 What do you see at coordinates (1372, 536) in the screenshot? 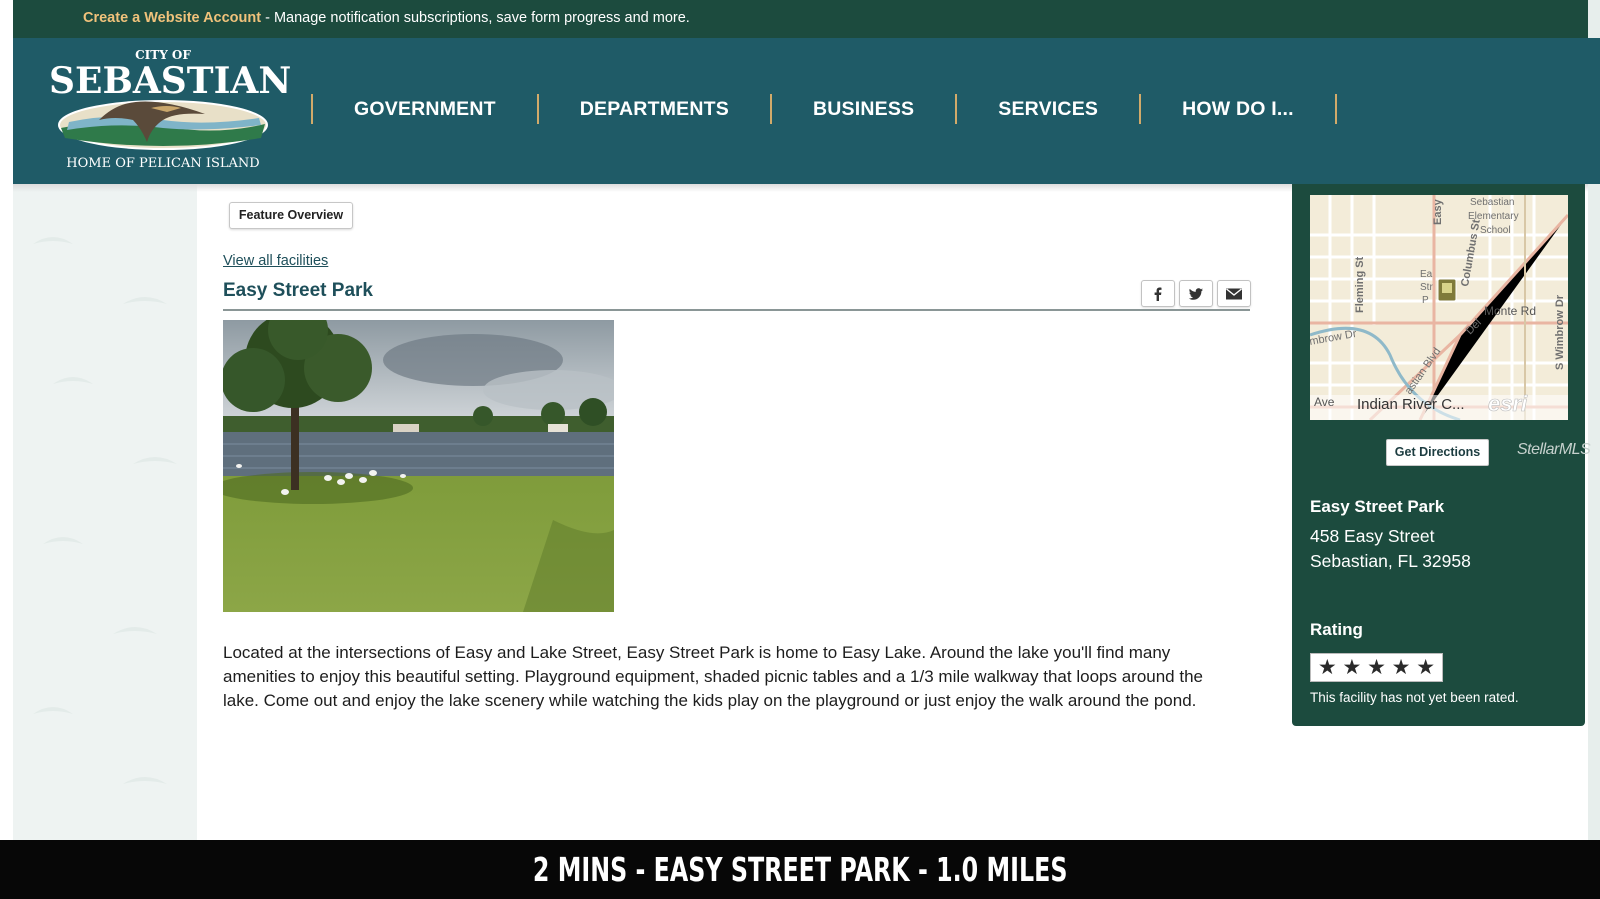
I see `address-line-1: 458 Easy Street` at bounding box center [1372, 536].